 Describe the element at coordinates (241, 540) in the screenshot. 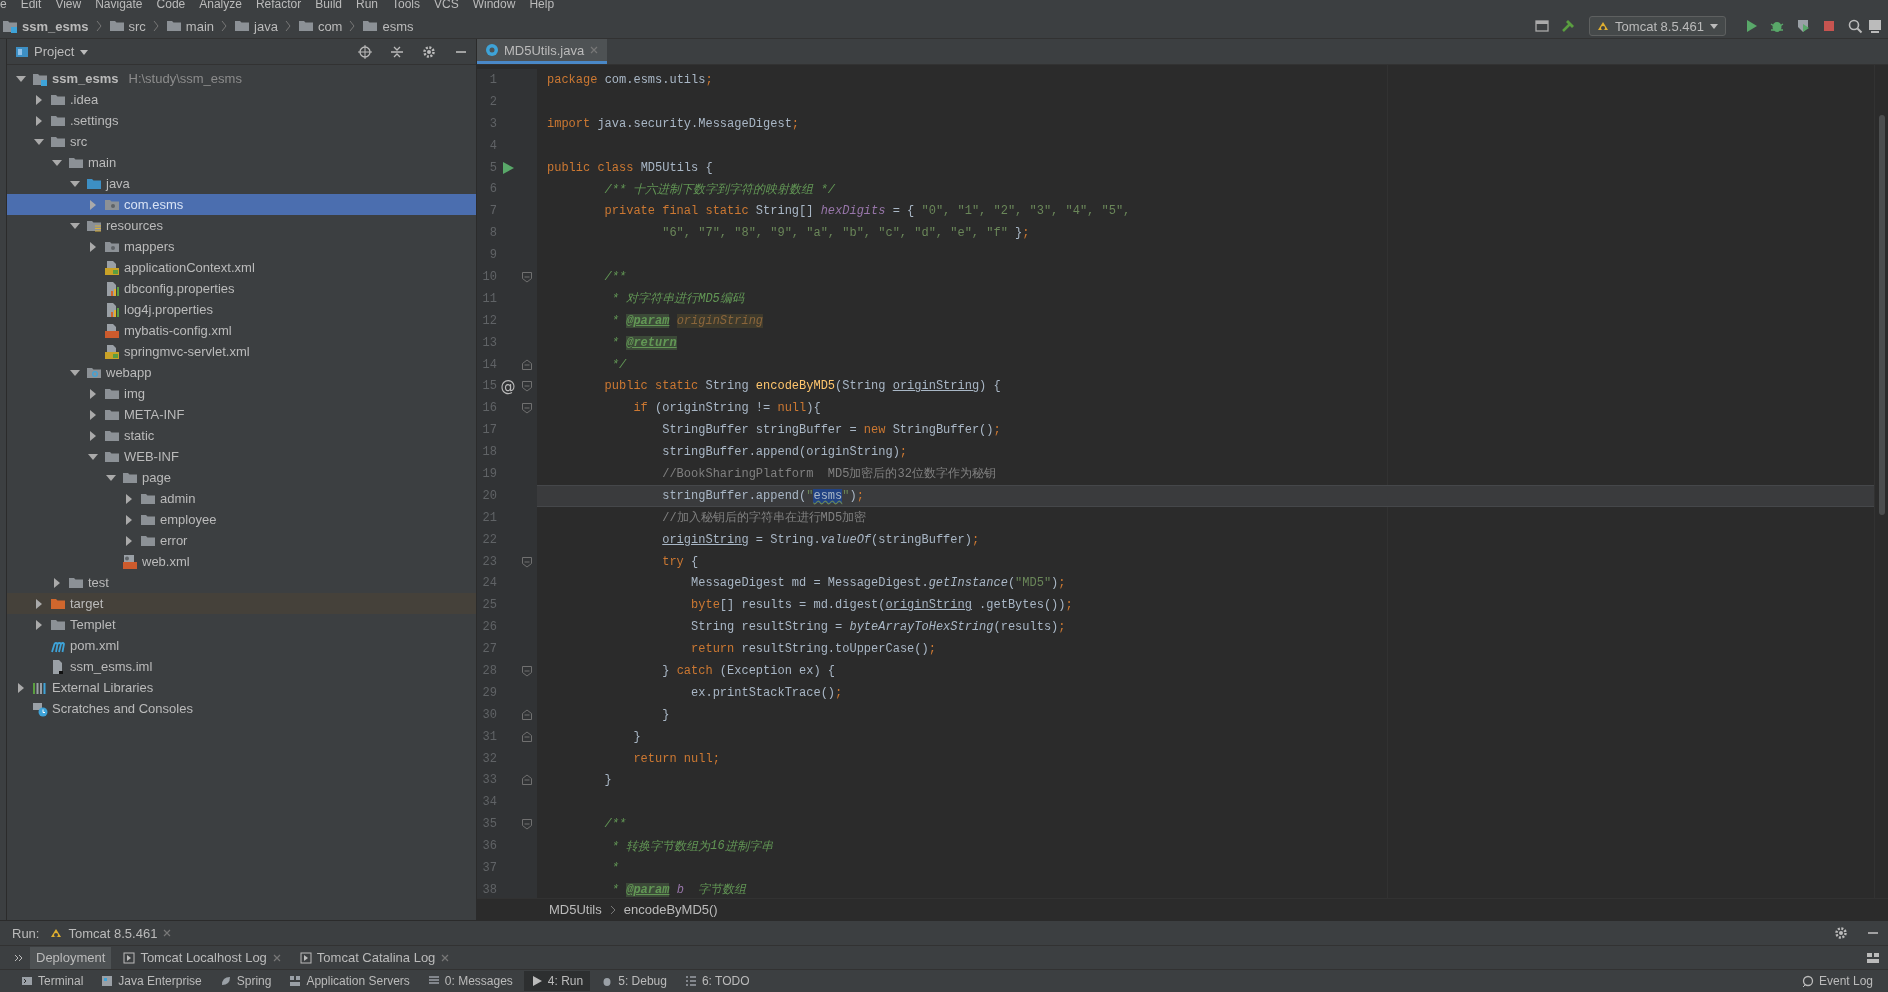

I see `tree-item: error` at that location.